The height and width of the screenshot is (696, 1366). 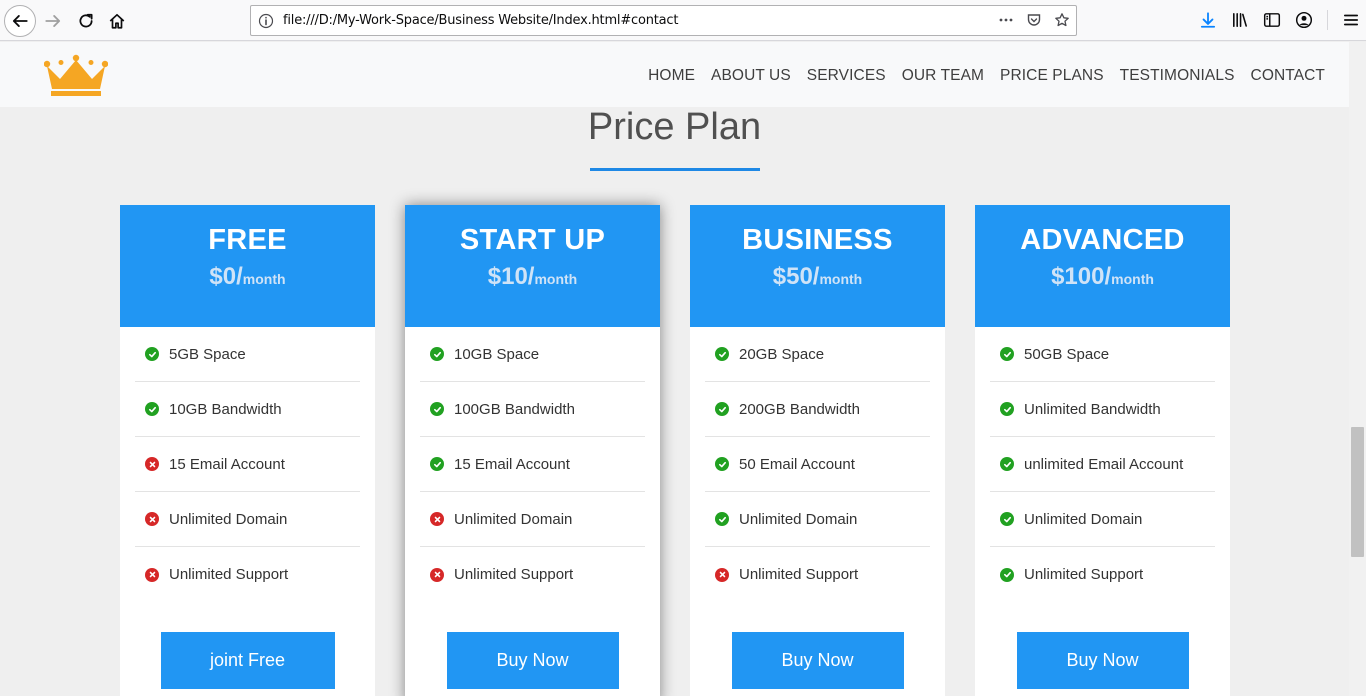 I want to click on feature-item: unlimited Email Account, so click(x=1102, y=464).